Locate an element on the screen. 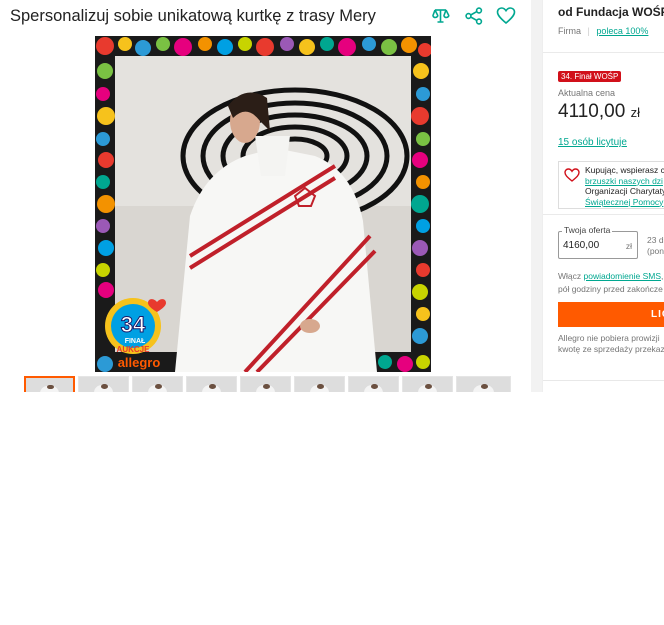 This screenshot has width=664, height=625. charity-line: Organizacji Charytaty is located at coordinates (624, 191).